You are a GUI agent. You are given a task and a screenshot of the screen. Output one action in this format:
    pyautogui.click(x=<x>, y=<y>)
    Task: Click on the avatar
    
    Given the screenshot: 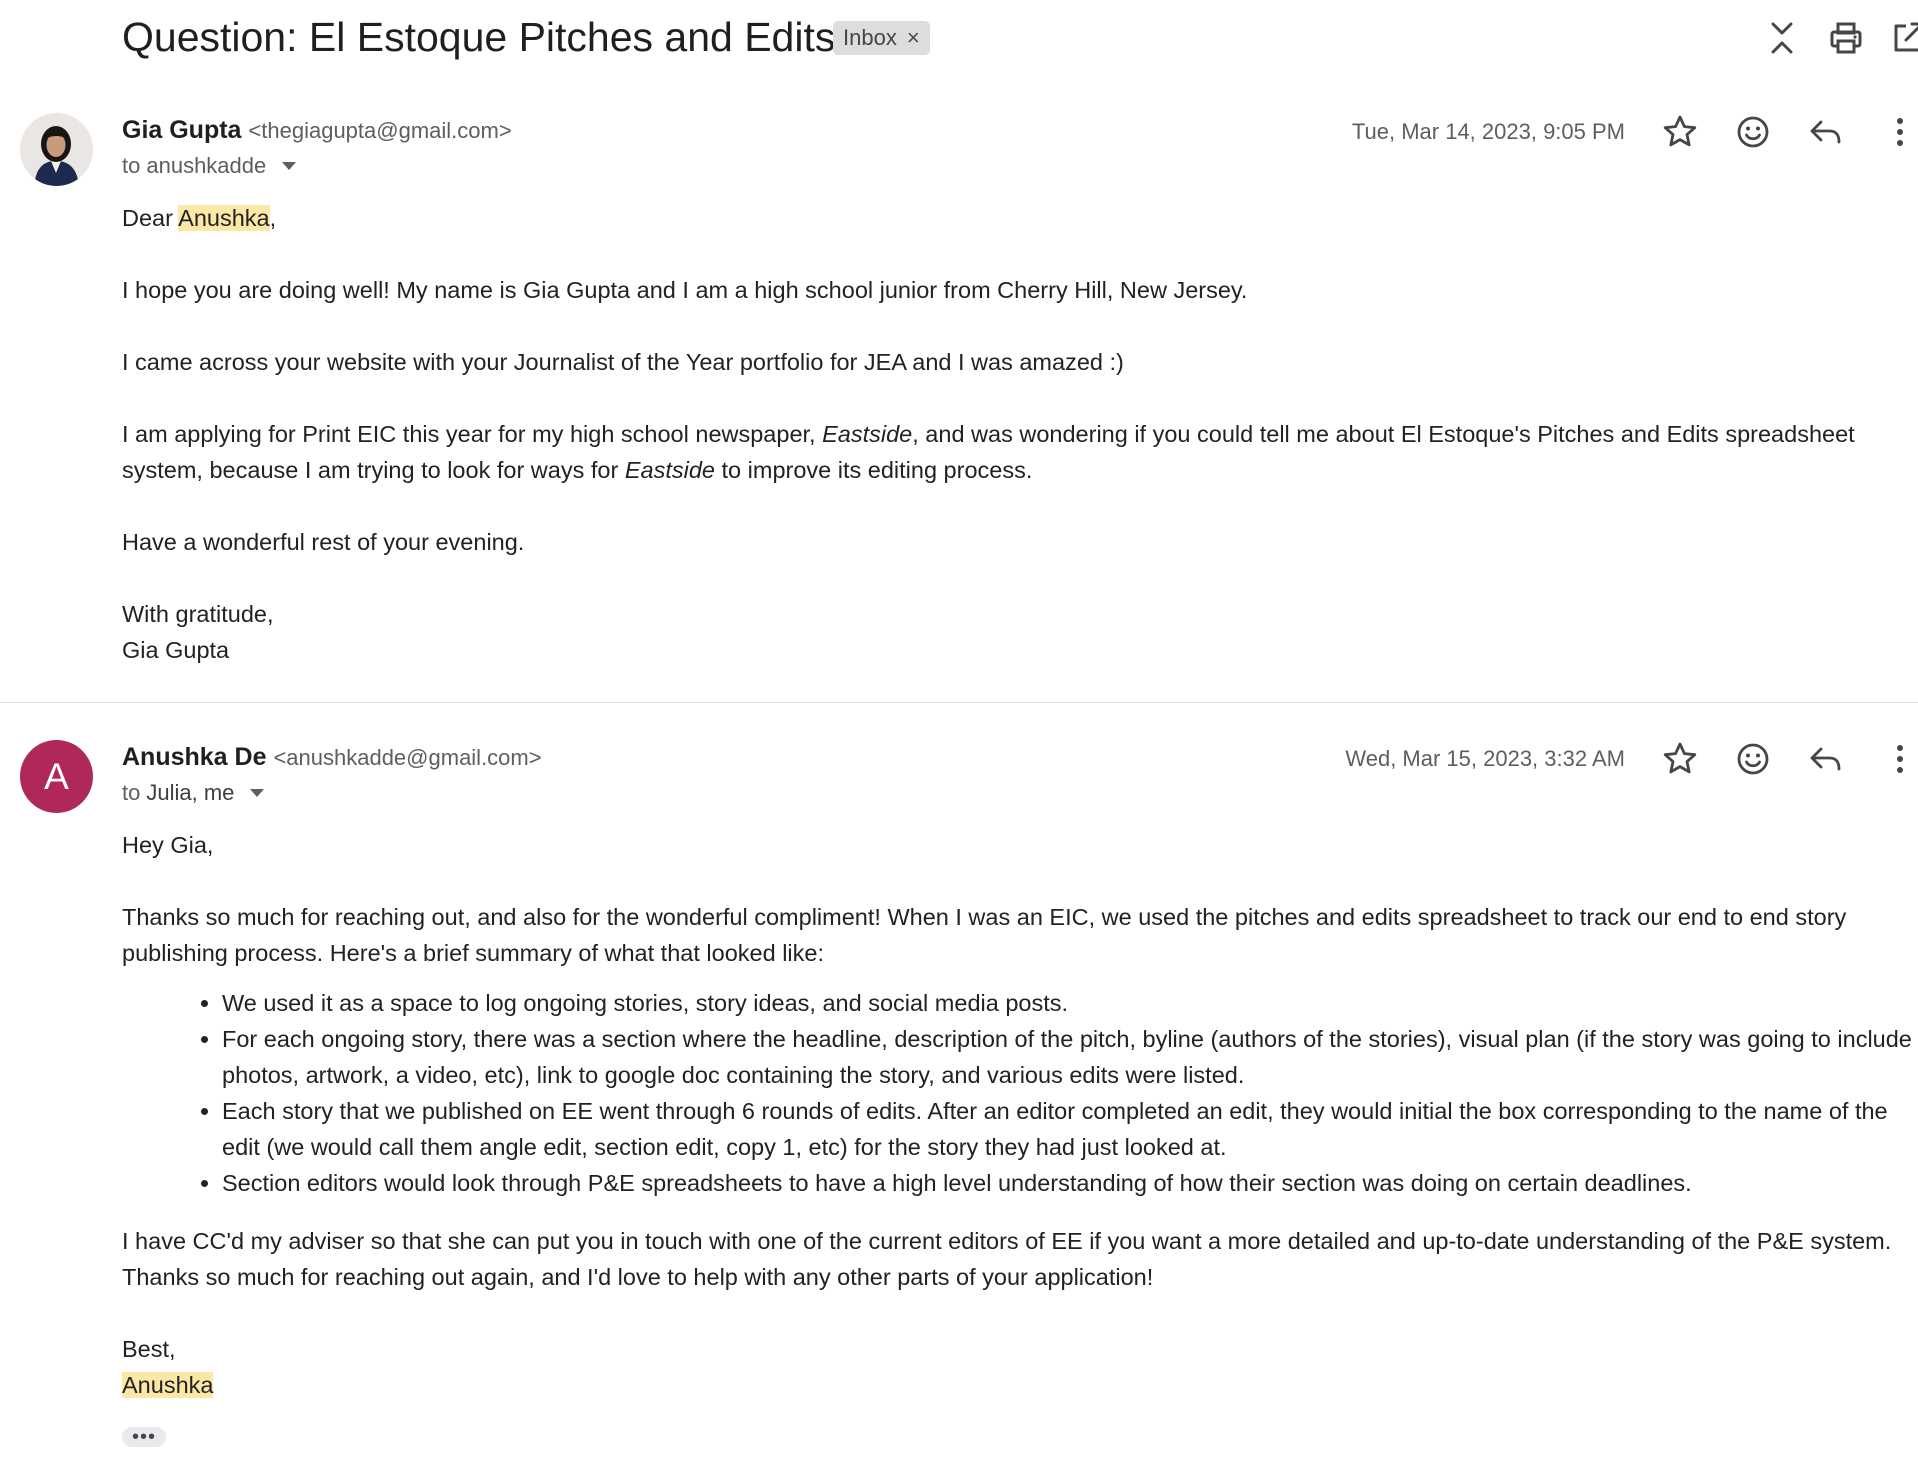 What is the action you would take?
    pyautogui.click(x=56, y=149)
    